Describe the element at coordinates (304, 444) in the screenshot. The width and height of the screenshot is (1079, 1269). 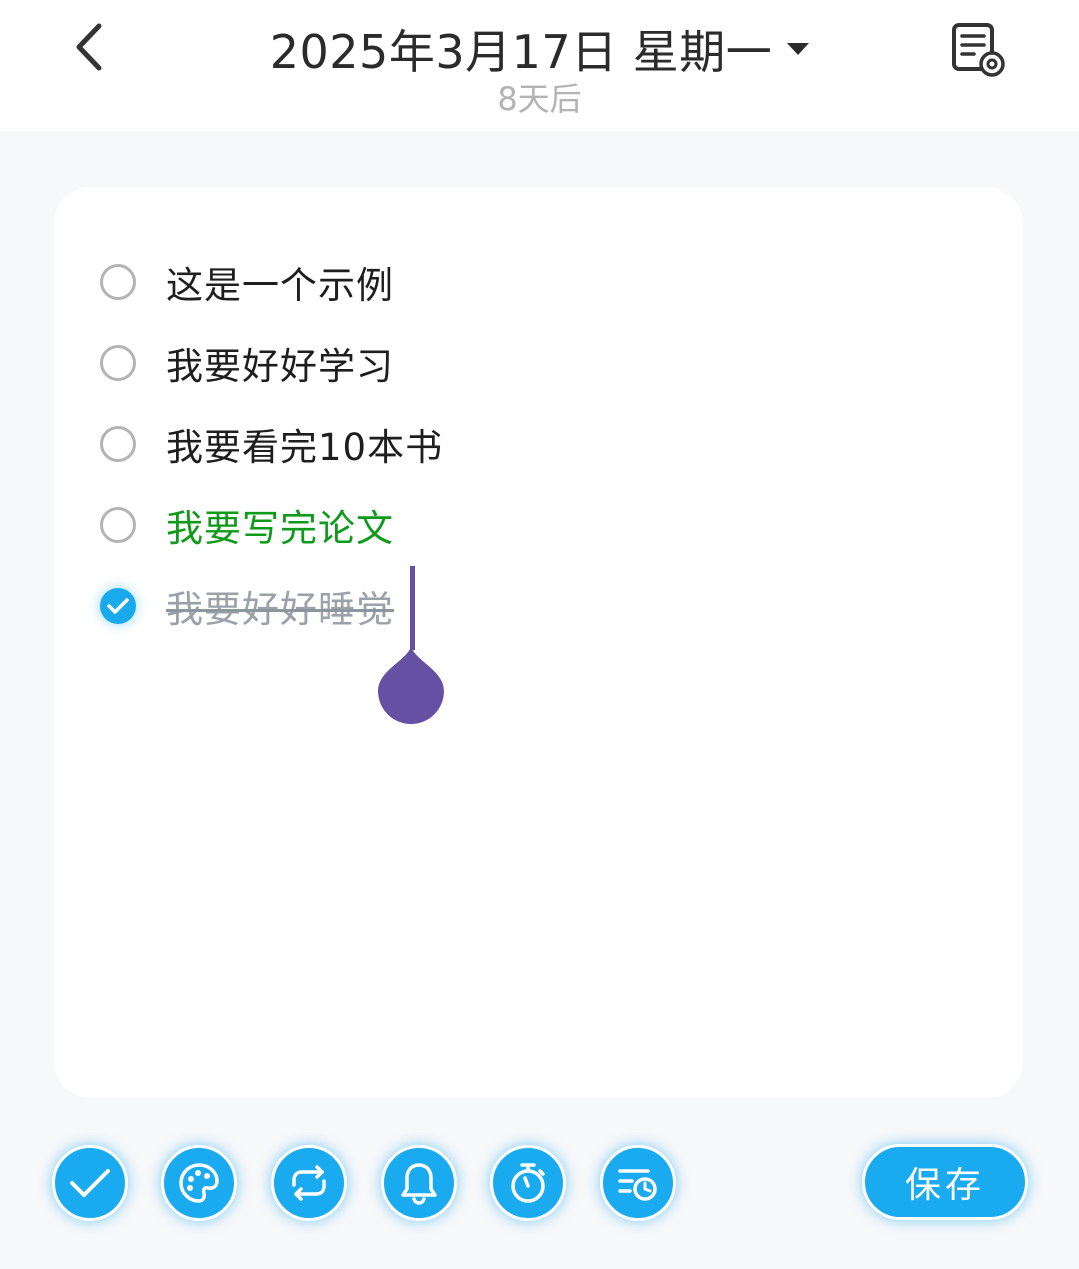
I see `todo-text: 我要看完10本书` at that location.